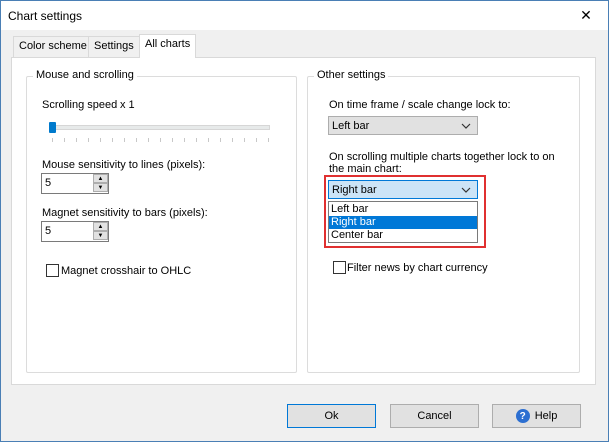 The width and height of the screenshot is (609, 442). Describe the element at coordinates (351, 75) in the screenshot. I see `other-settings-legend: Other settings` at that location.